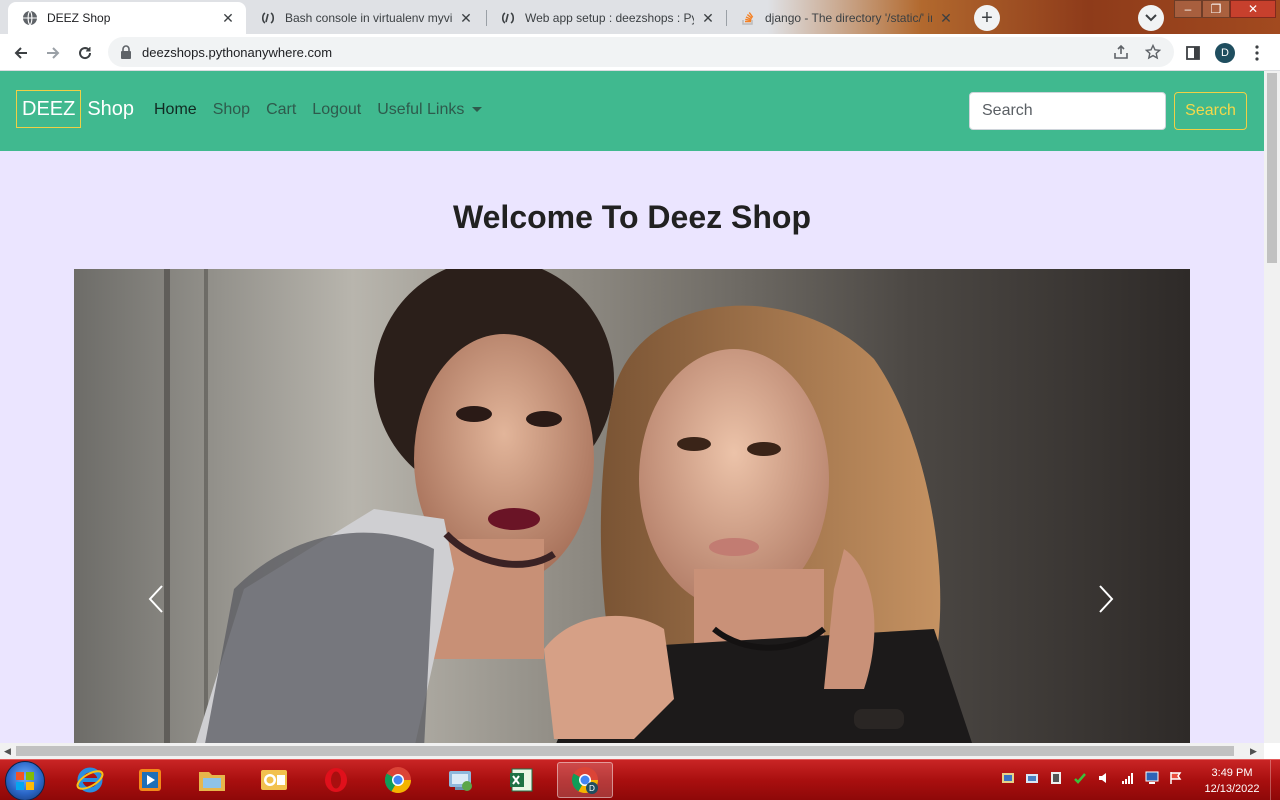  I want to click on horizontal-scrollbar: ◀ ▶, so click(632, 751).